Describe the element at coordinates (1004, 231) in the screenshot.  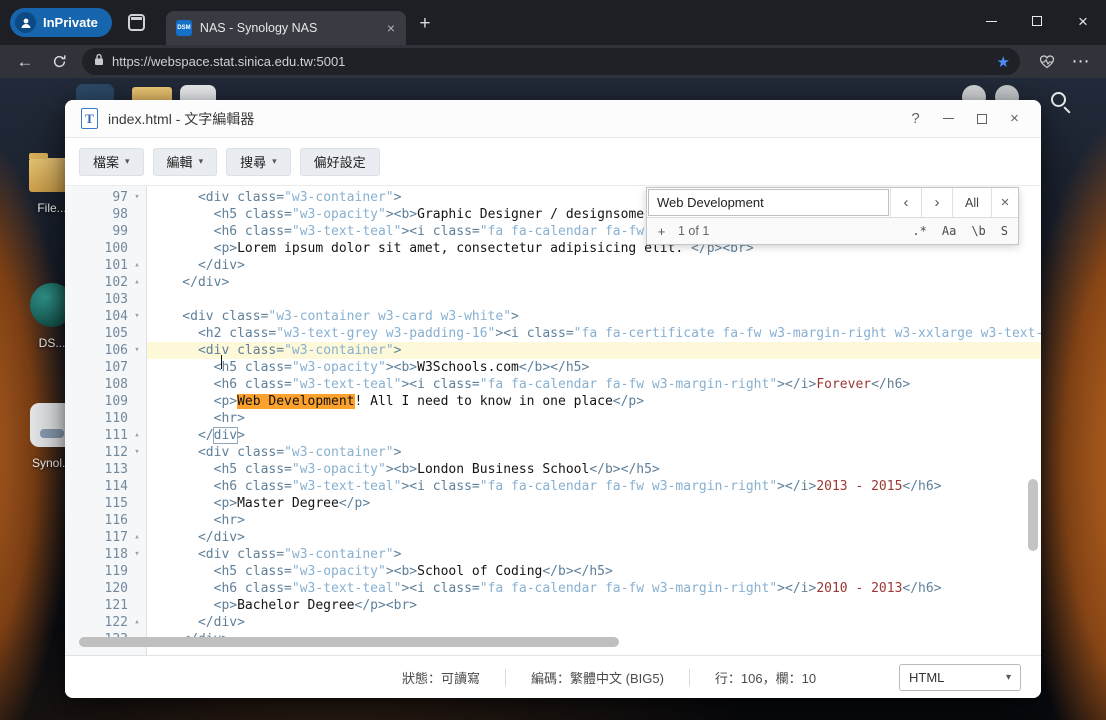
I see `selection-toggle: S` at that location.